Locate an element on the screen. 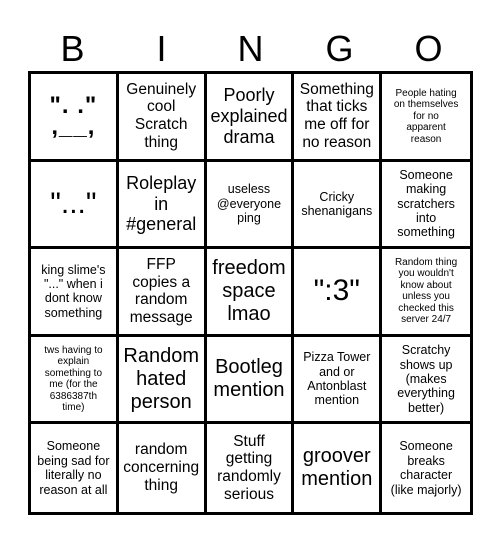 The height and width of the screenshot is (544, 501). header-letter-b: B is located at coordinates (72, 48).